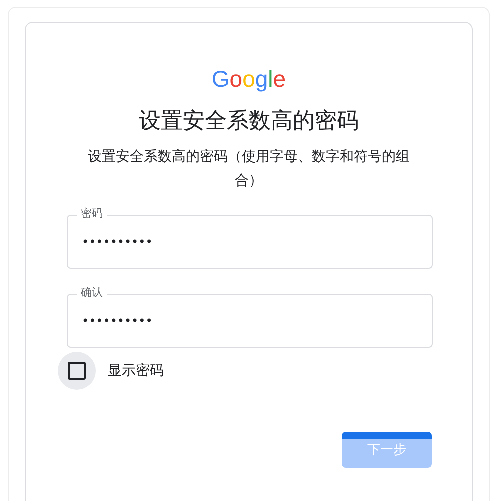 The height and width of the screenshot is (501, 498). What do you see at coordinates (77, 371) in the screenshot?
I see `show-password-checkbox` at bounding box center [77, 371].